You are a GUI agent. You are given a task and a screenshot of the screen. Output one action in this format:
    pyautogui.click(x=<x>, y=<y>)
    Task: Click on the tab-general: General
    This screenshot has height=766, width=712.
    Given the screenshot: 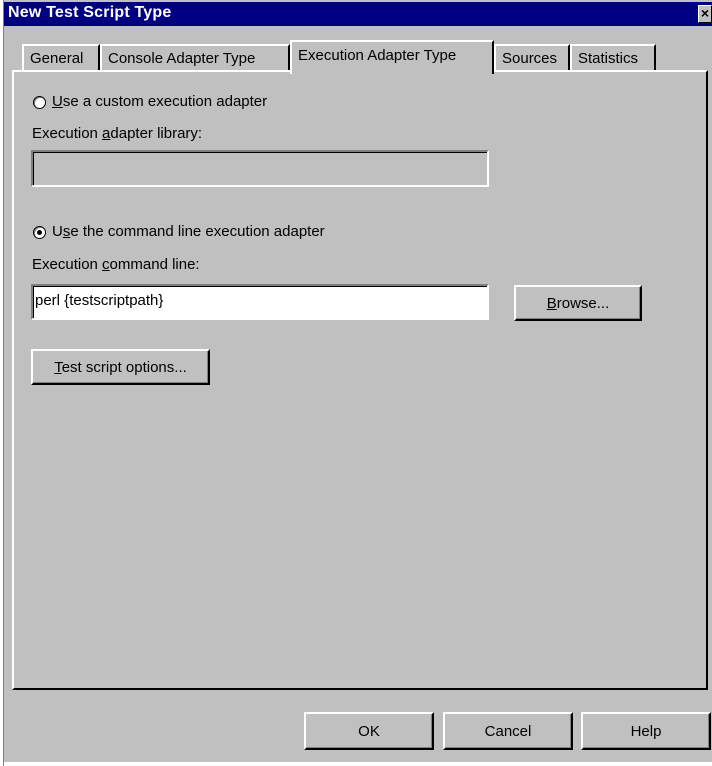 What is the action you would take?
    pyautogui.click(x=61, y=58)
    